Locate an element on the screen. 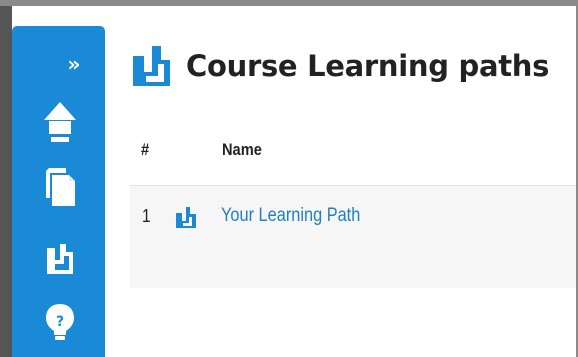  sidebar-item-learning-paths is located at coordinates (60, 258).